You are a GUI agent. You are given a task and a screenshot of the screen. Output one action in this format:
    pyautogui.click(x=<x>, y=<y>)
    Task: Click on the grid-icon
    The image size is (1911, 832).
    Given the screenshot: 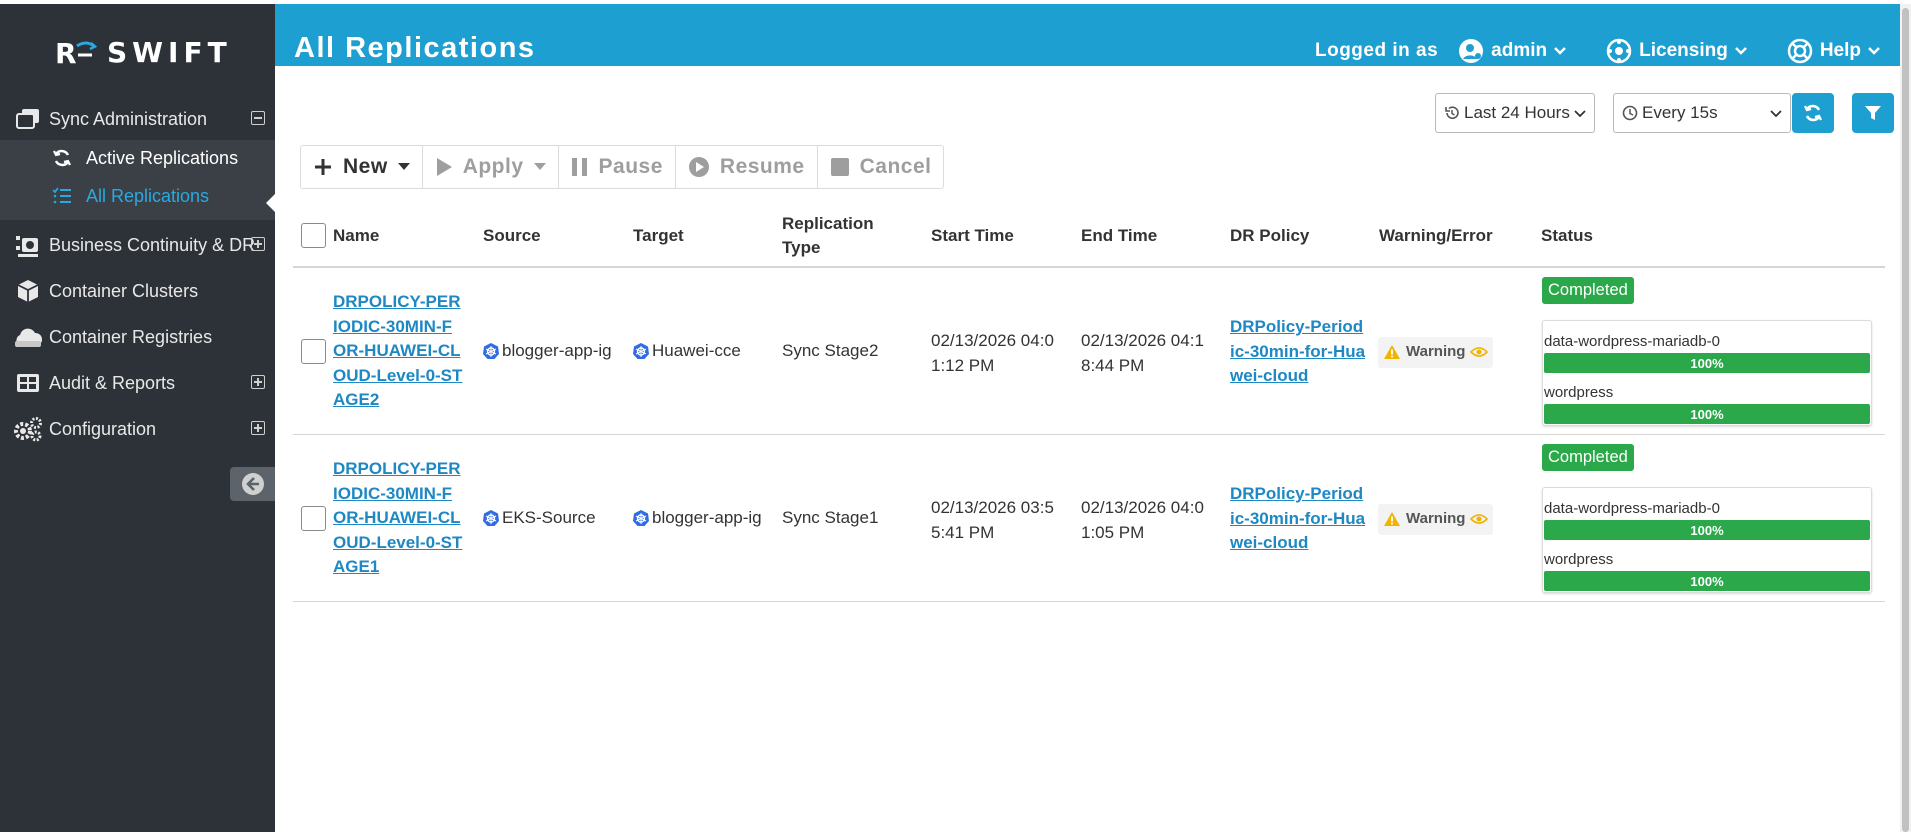 What is the action you would take?
    pyautogui.click(x=28, y=383)
    